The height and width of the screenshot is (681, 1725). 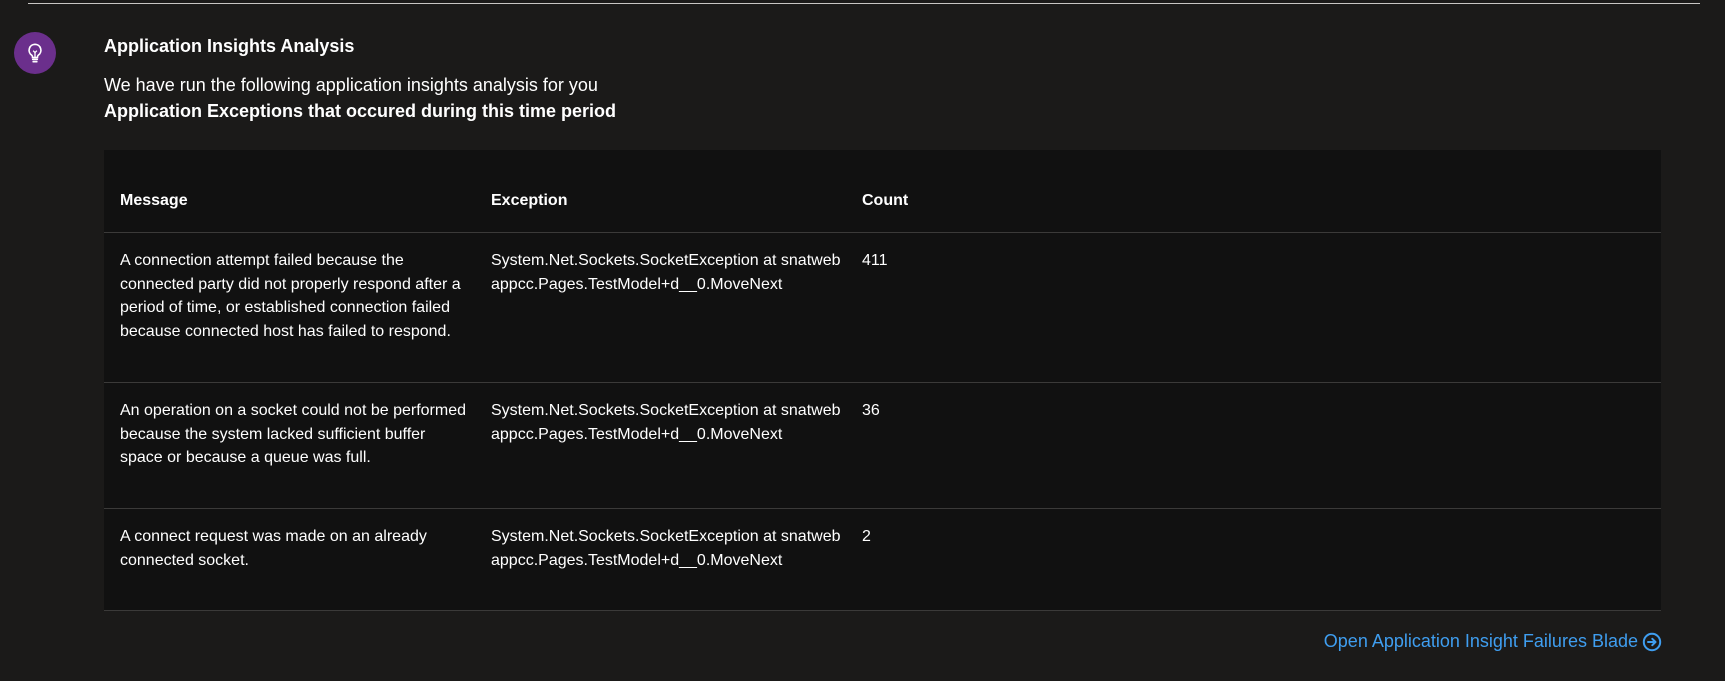 I want to click on table-header: Message Exception Count, so click(x=882, y=191).